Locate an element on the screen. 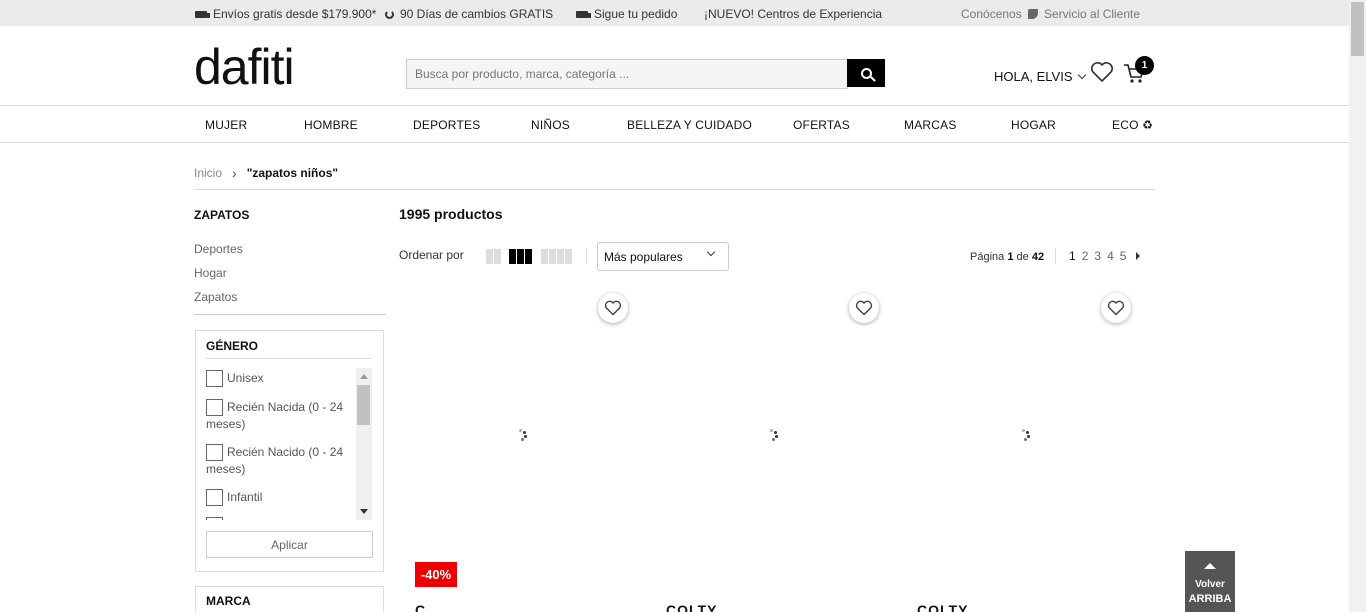 This screenshot has width=1366, height=612. breadcrumb-home: Inicio is located at coordinates (208, 173).